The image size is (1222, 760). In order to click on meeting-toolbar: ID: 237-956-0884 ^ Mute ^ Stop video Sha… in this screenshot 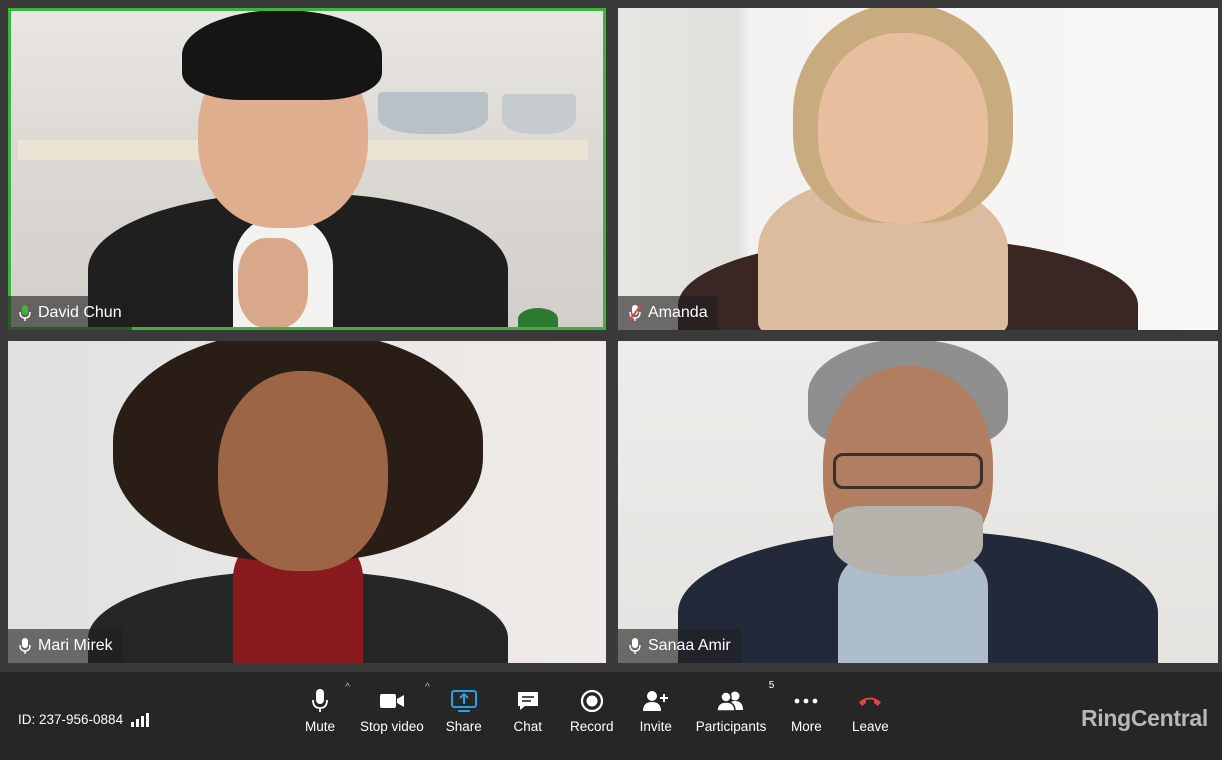, I will do `click(611, 716)`.